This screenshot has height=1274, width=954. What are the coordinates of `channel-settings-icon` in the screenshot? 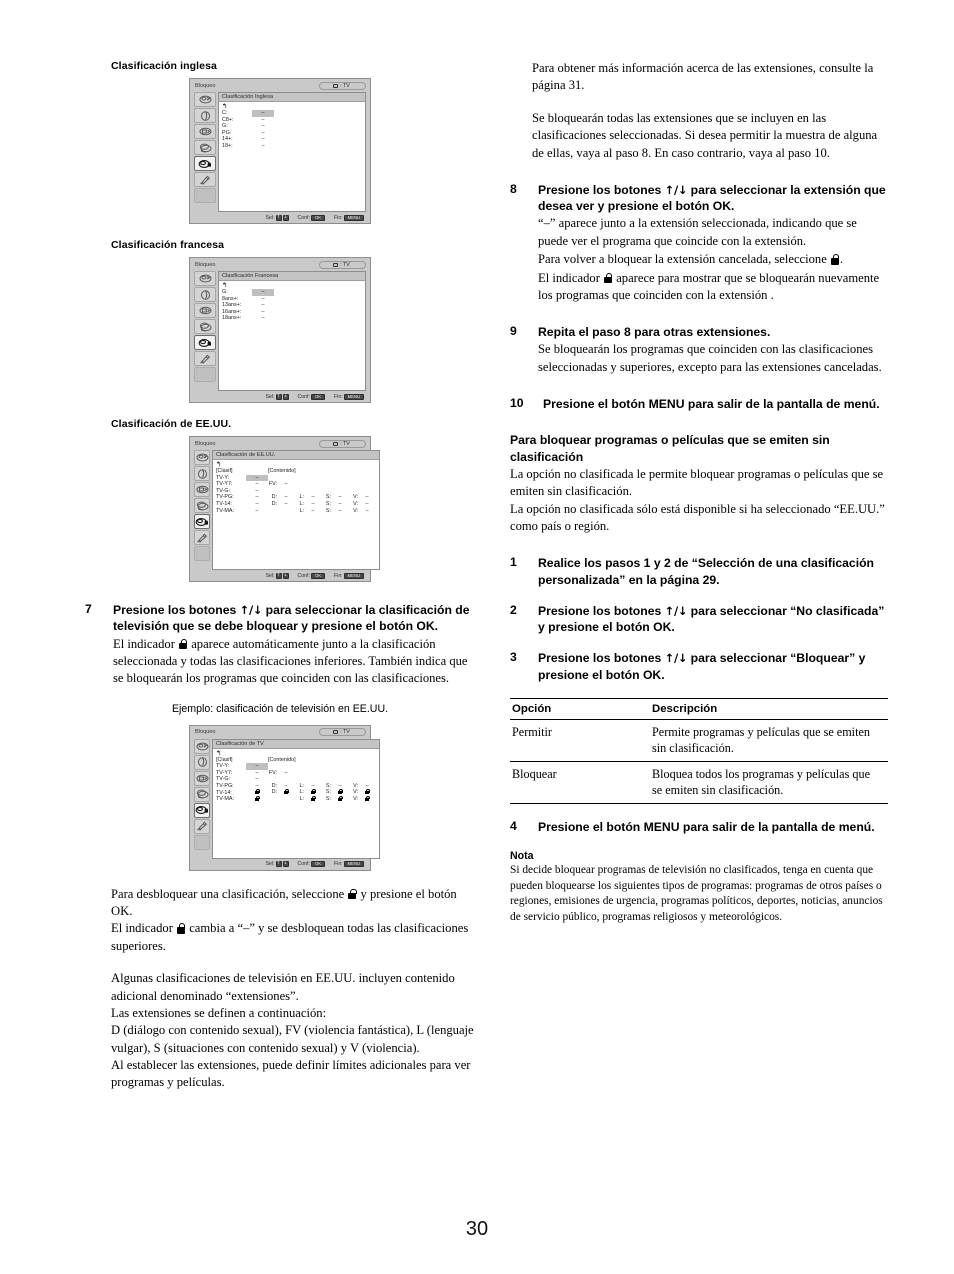 It's located at (205, 148).